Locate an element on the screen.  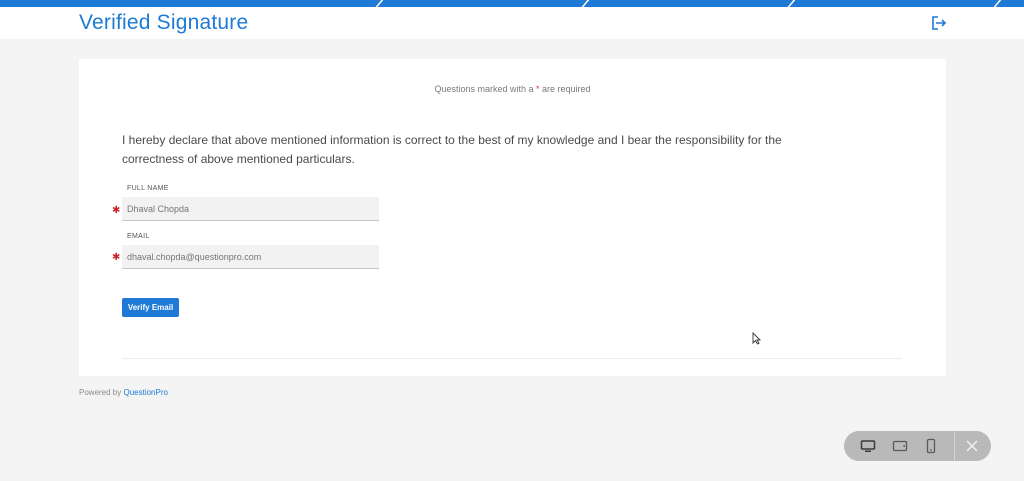
desktop-icon is located at coordinates (868, 446).